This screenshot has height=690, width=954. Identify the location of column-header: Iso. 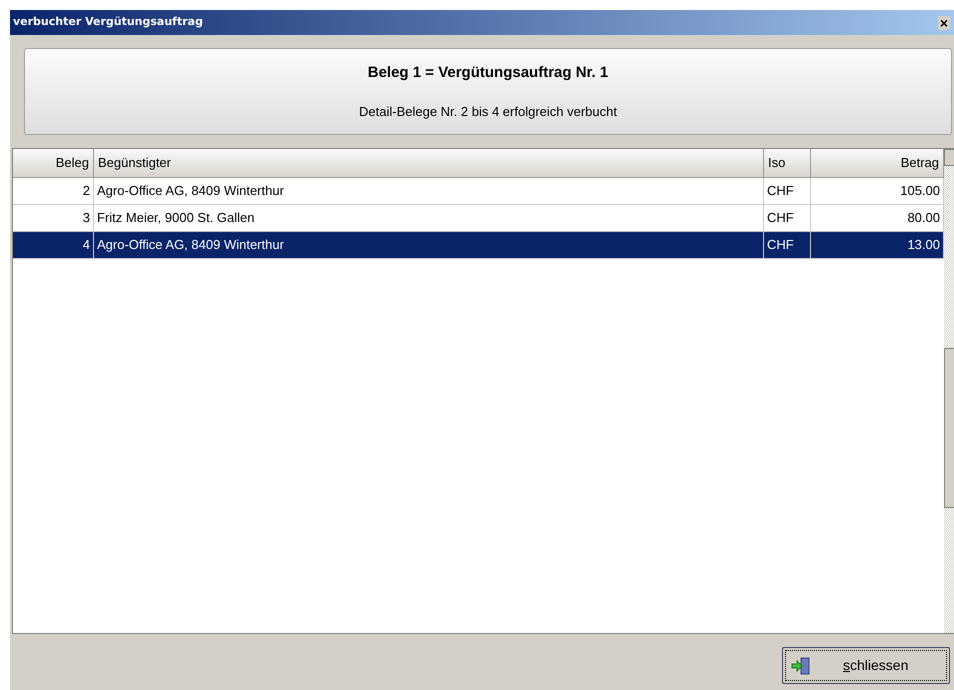
(787, 163).